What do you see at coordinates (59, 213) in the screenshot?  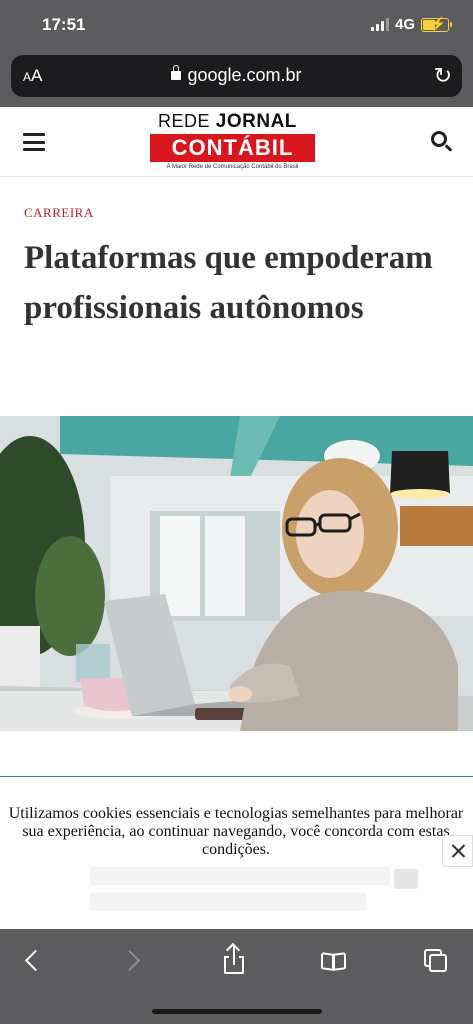 I see `article-category: CARREIRA` at bounding box center [59, 213].